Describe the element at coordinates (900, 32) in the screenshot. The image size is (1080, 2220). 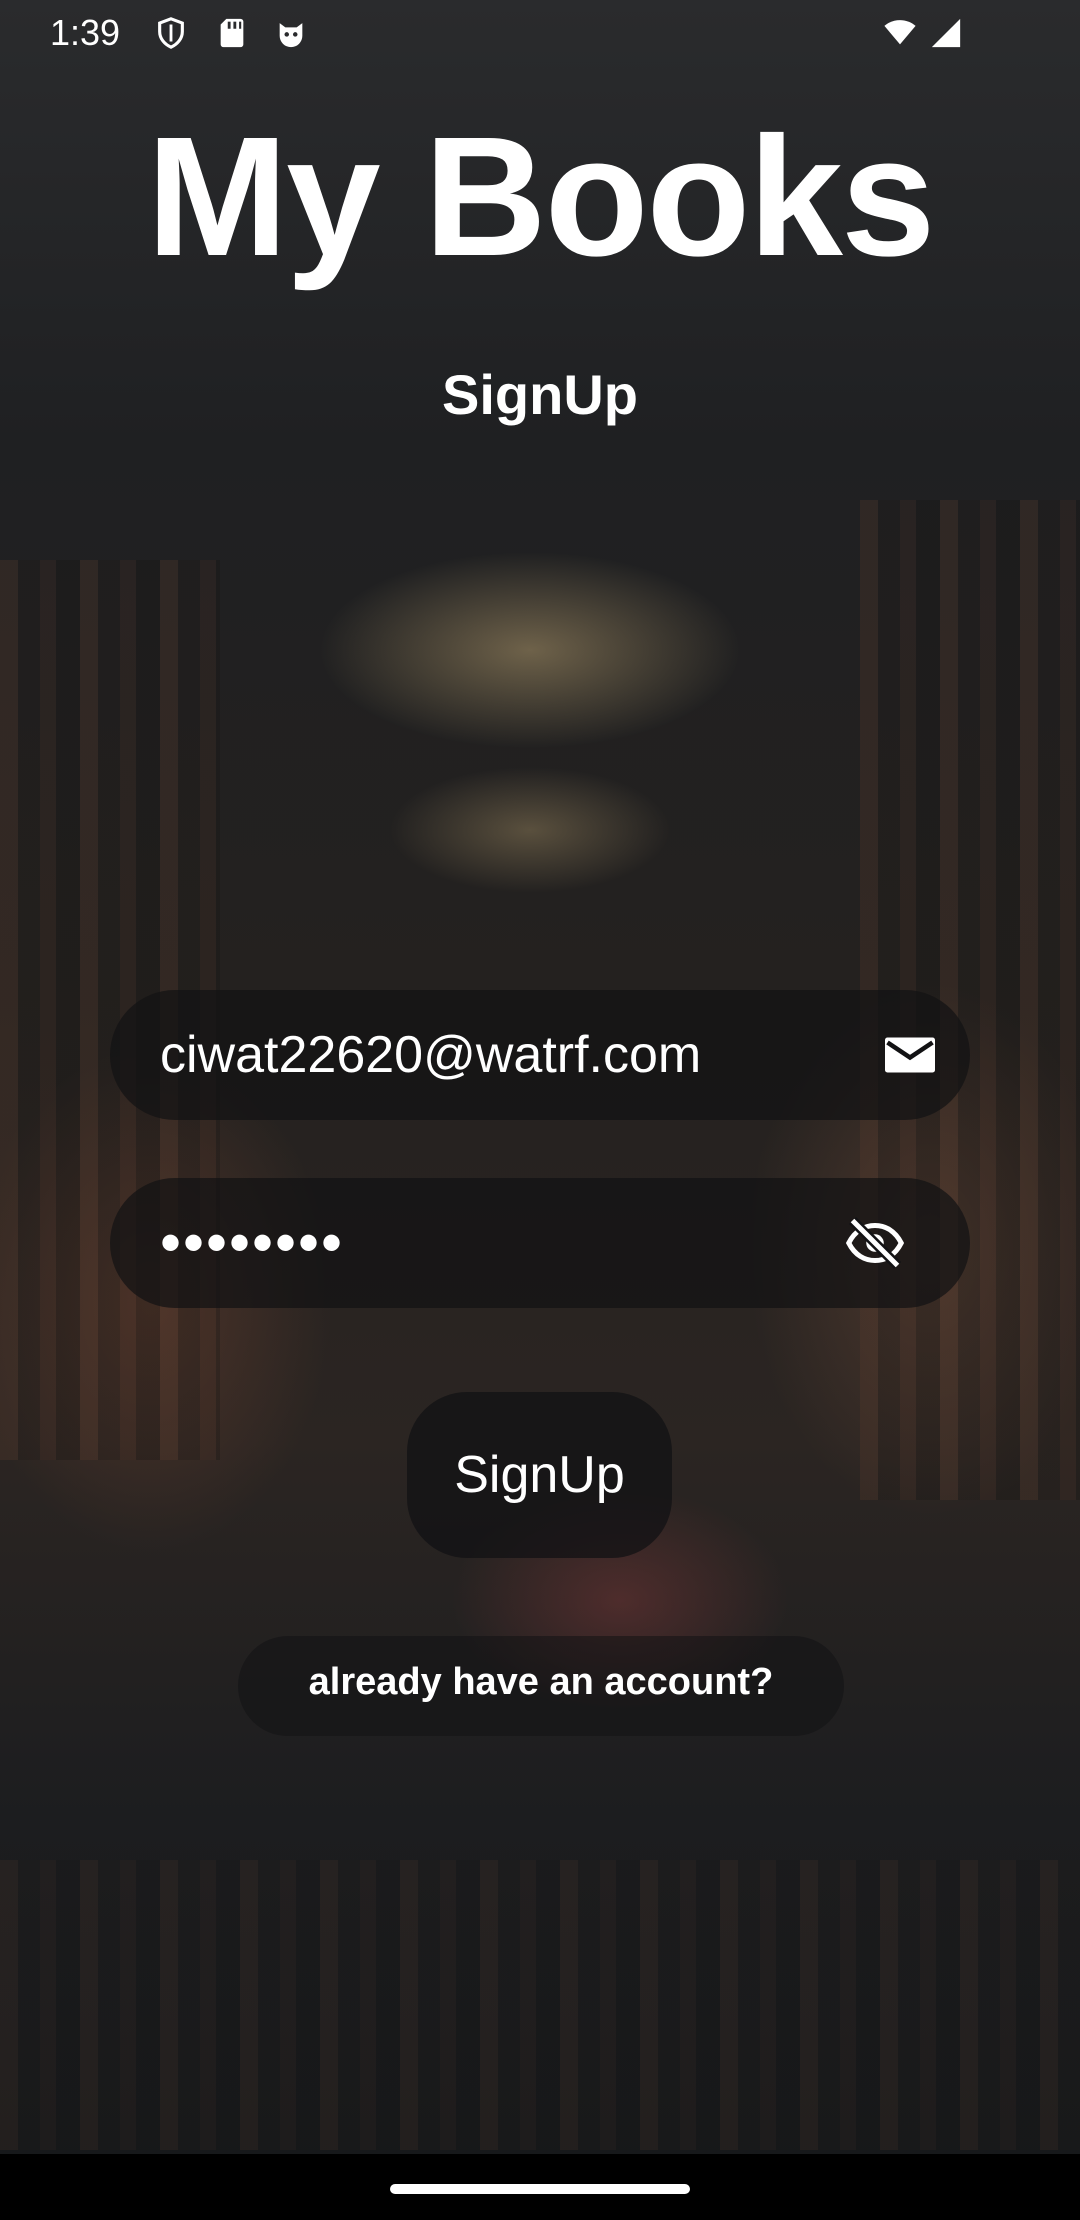
I see `wifi-icon` at that location.